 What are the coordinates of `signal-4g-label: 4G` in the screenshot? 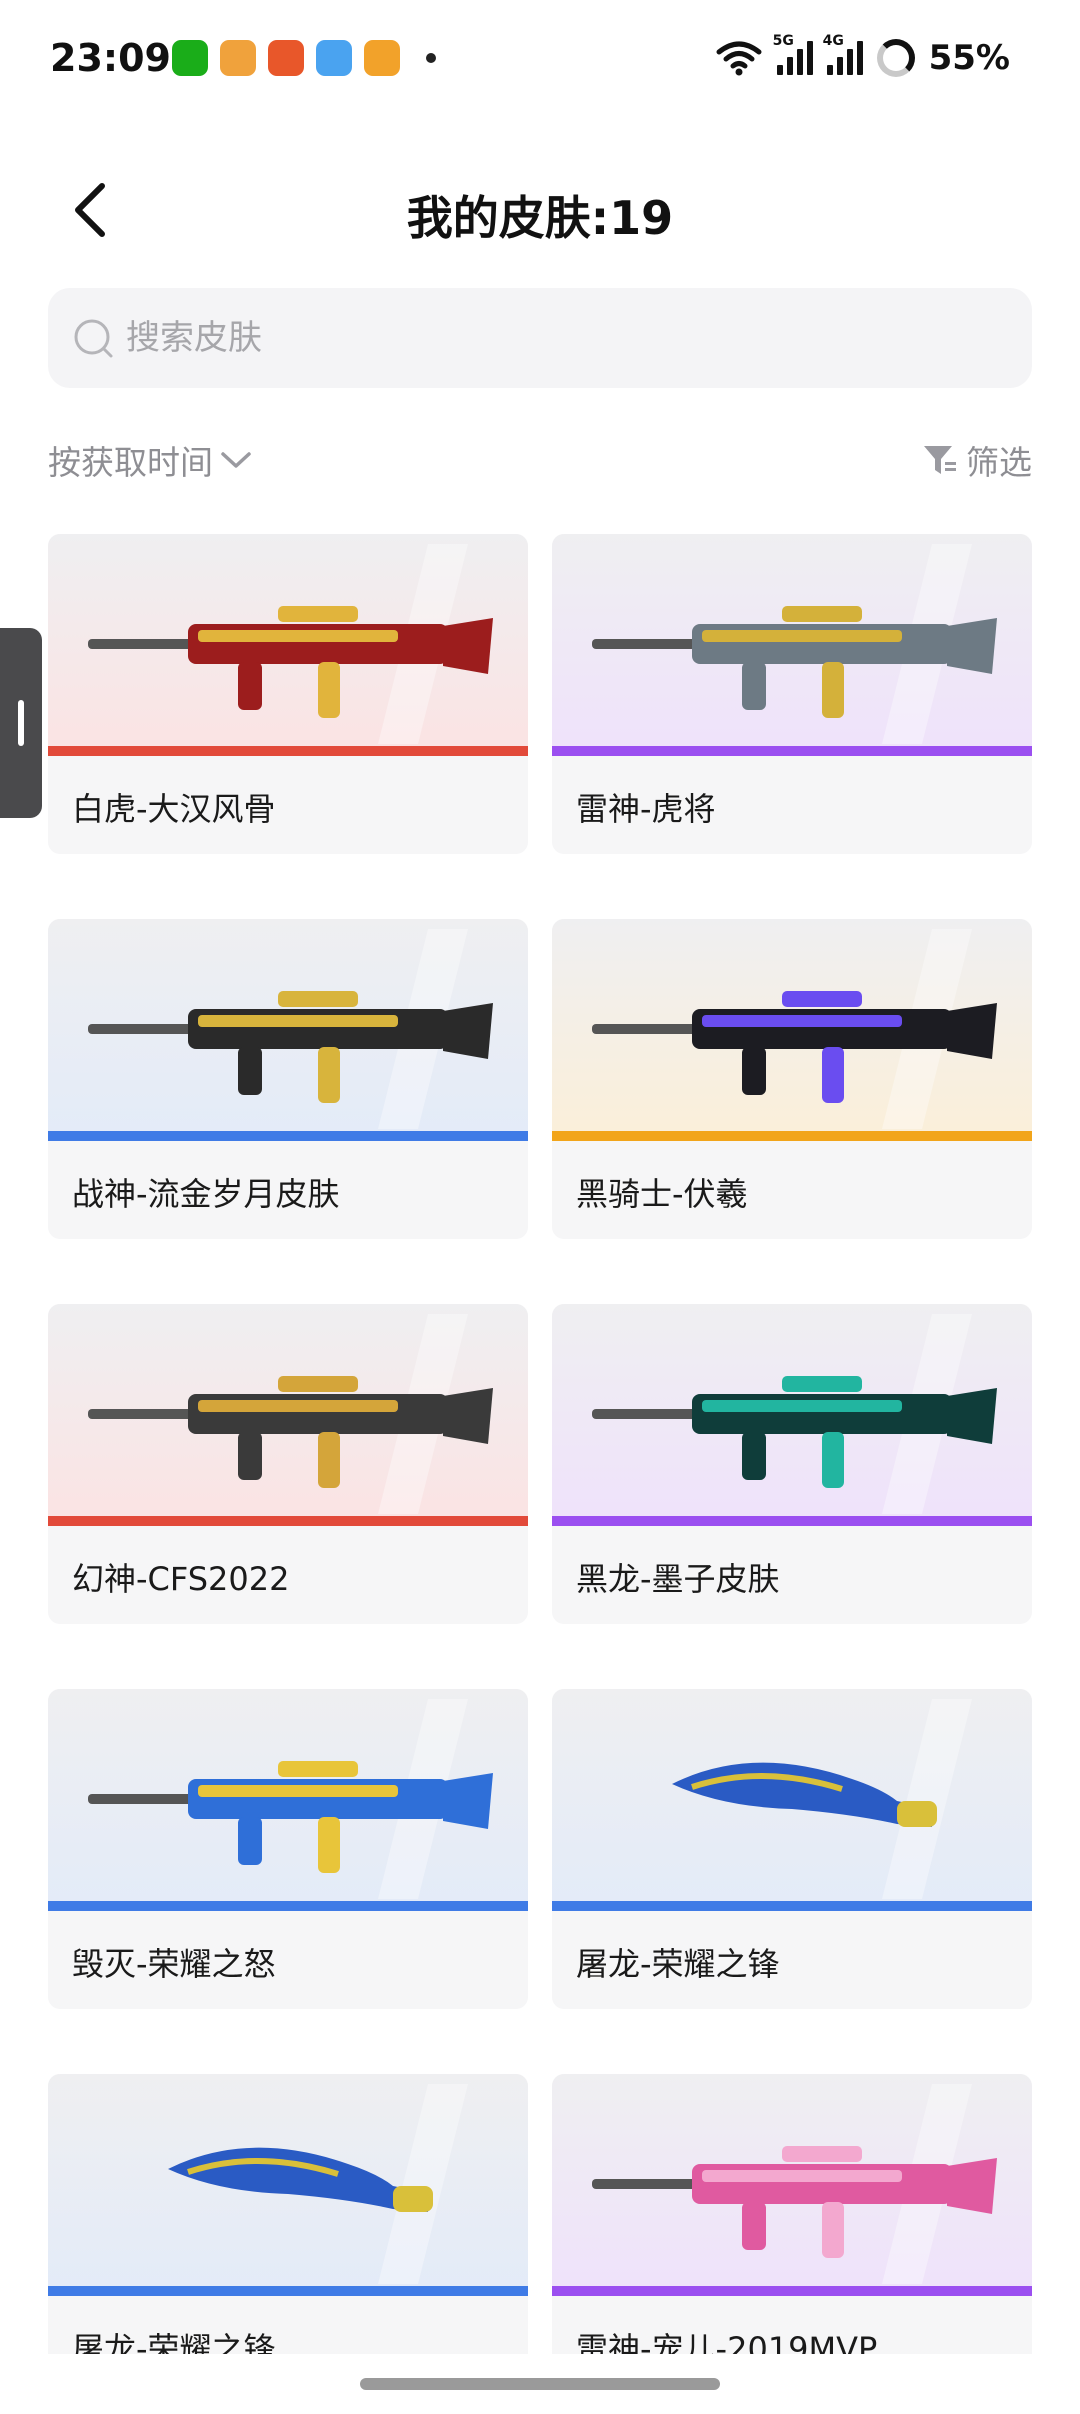 It's located at (833, 41).